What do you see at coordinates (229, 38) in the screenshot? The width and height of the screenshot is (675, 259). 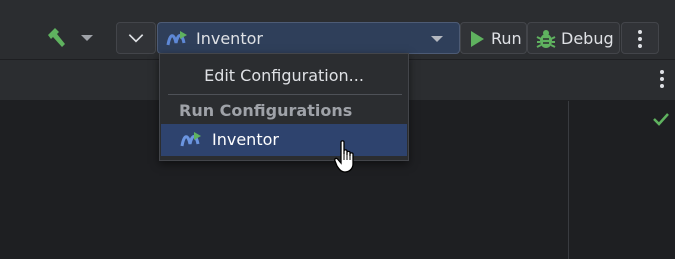 I see `run-configuration-label: Inventor` at bounding box center [229, 38].